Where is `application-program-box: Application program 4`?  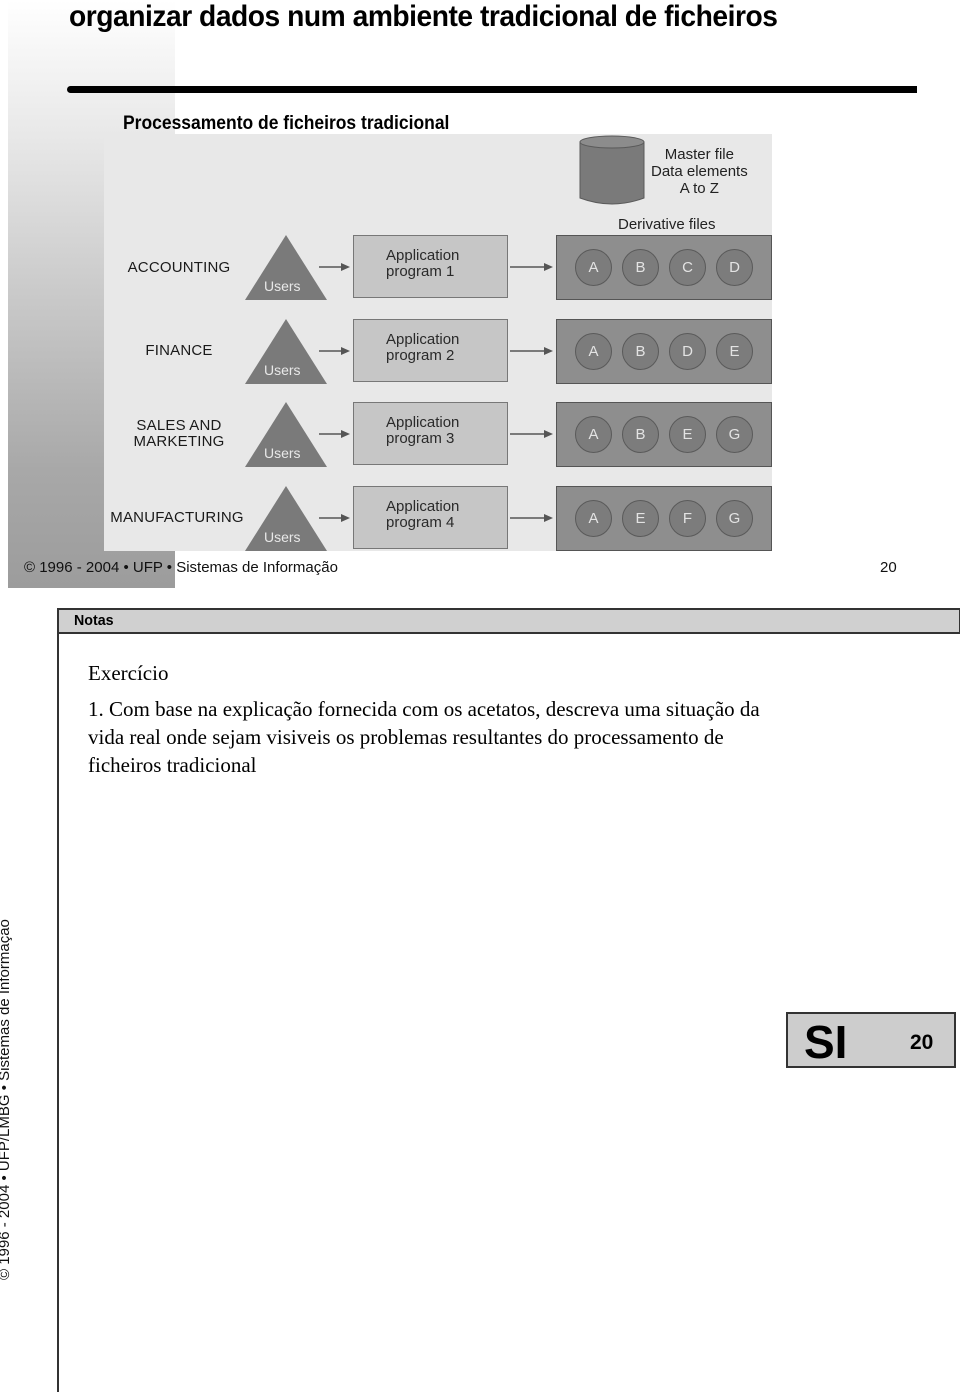
application-program-box: Application program 4 is located at coordinates (430, 517).